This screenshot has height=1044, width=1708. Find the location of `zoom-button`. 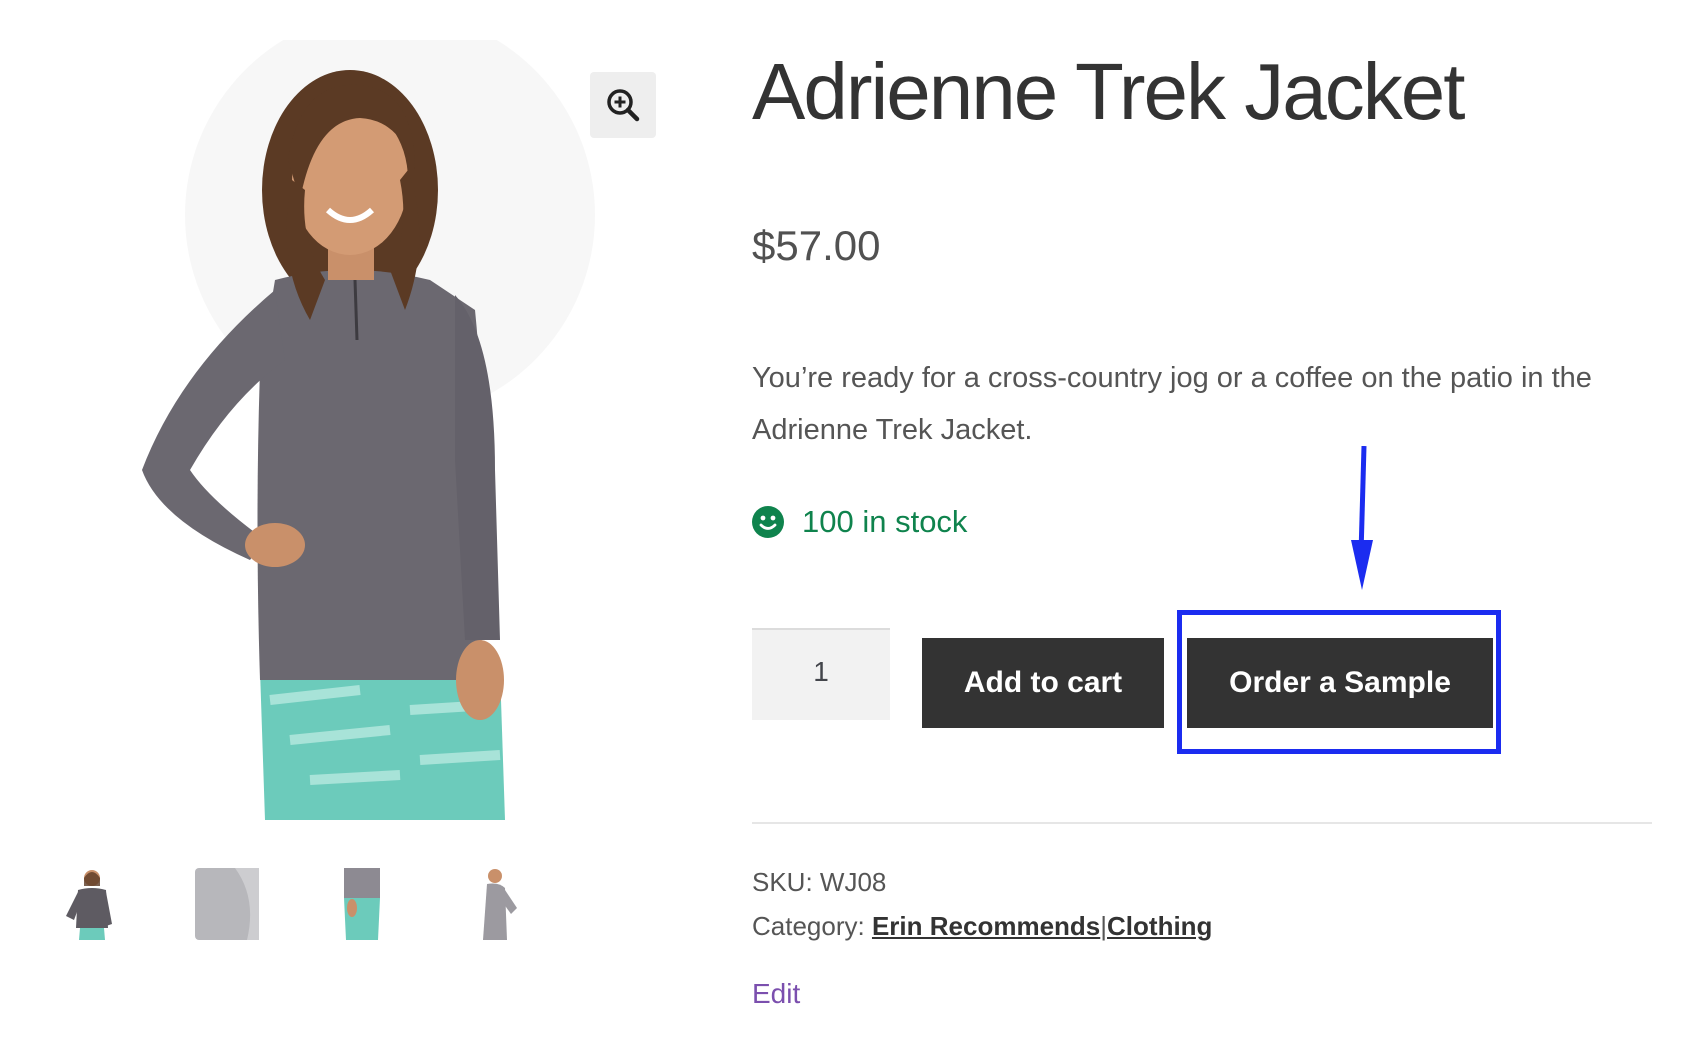

zoom-button is located at coordinates (623, 105).